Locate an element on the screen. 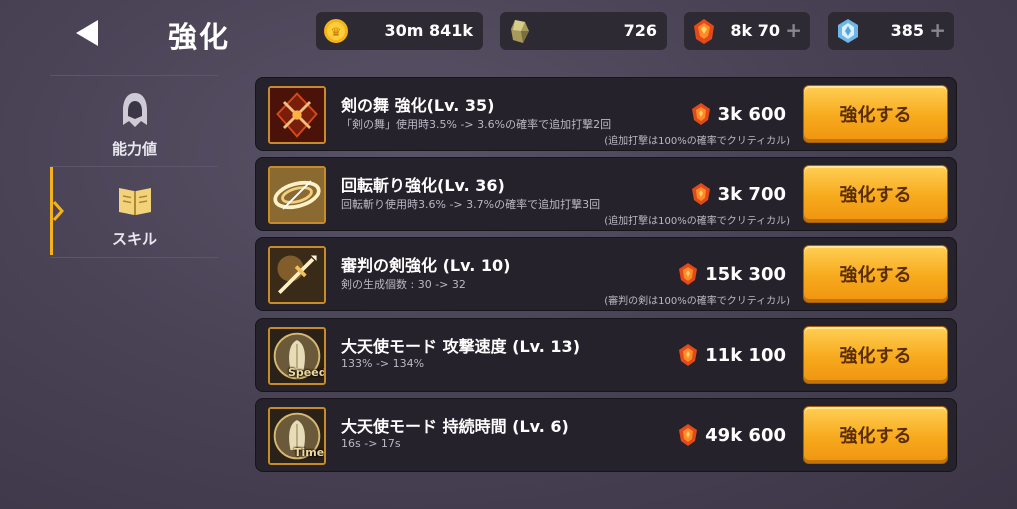  currency-red-gem: 8k 70 + is located at coordinates (747, 31).